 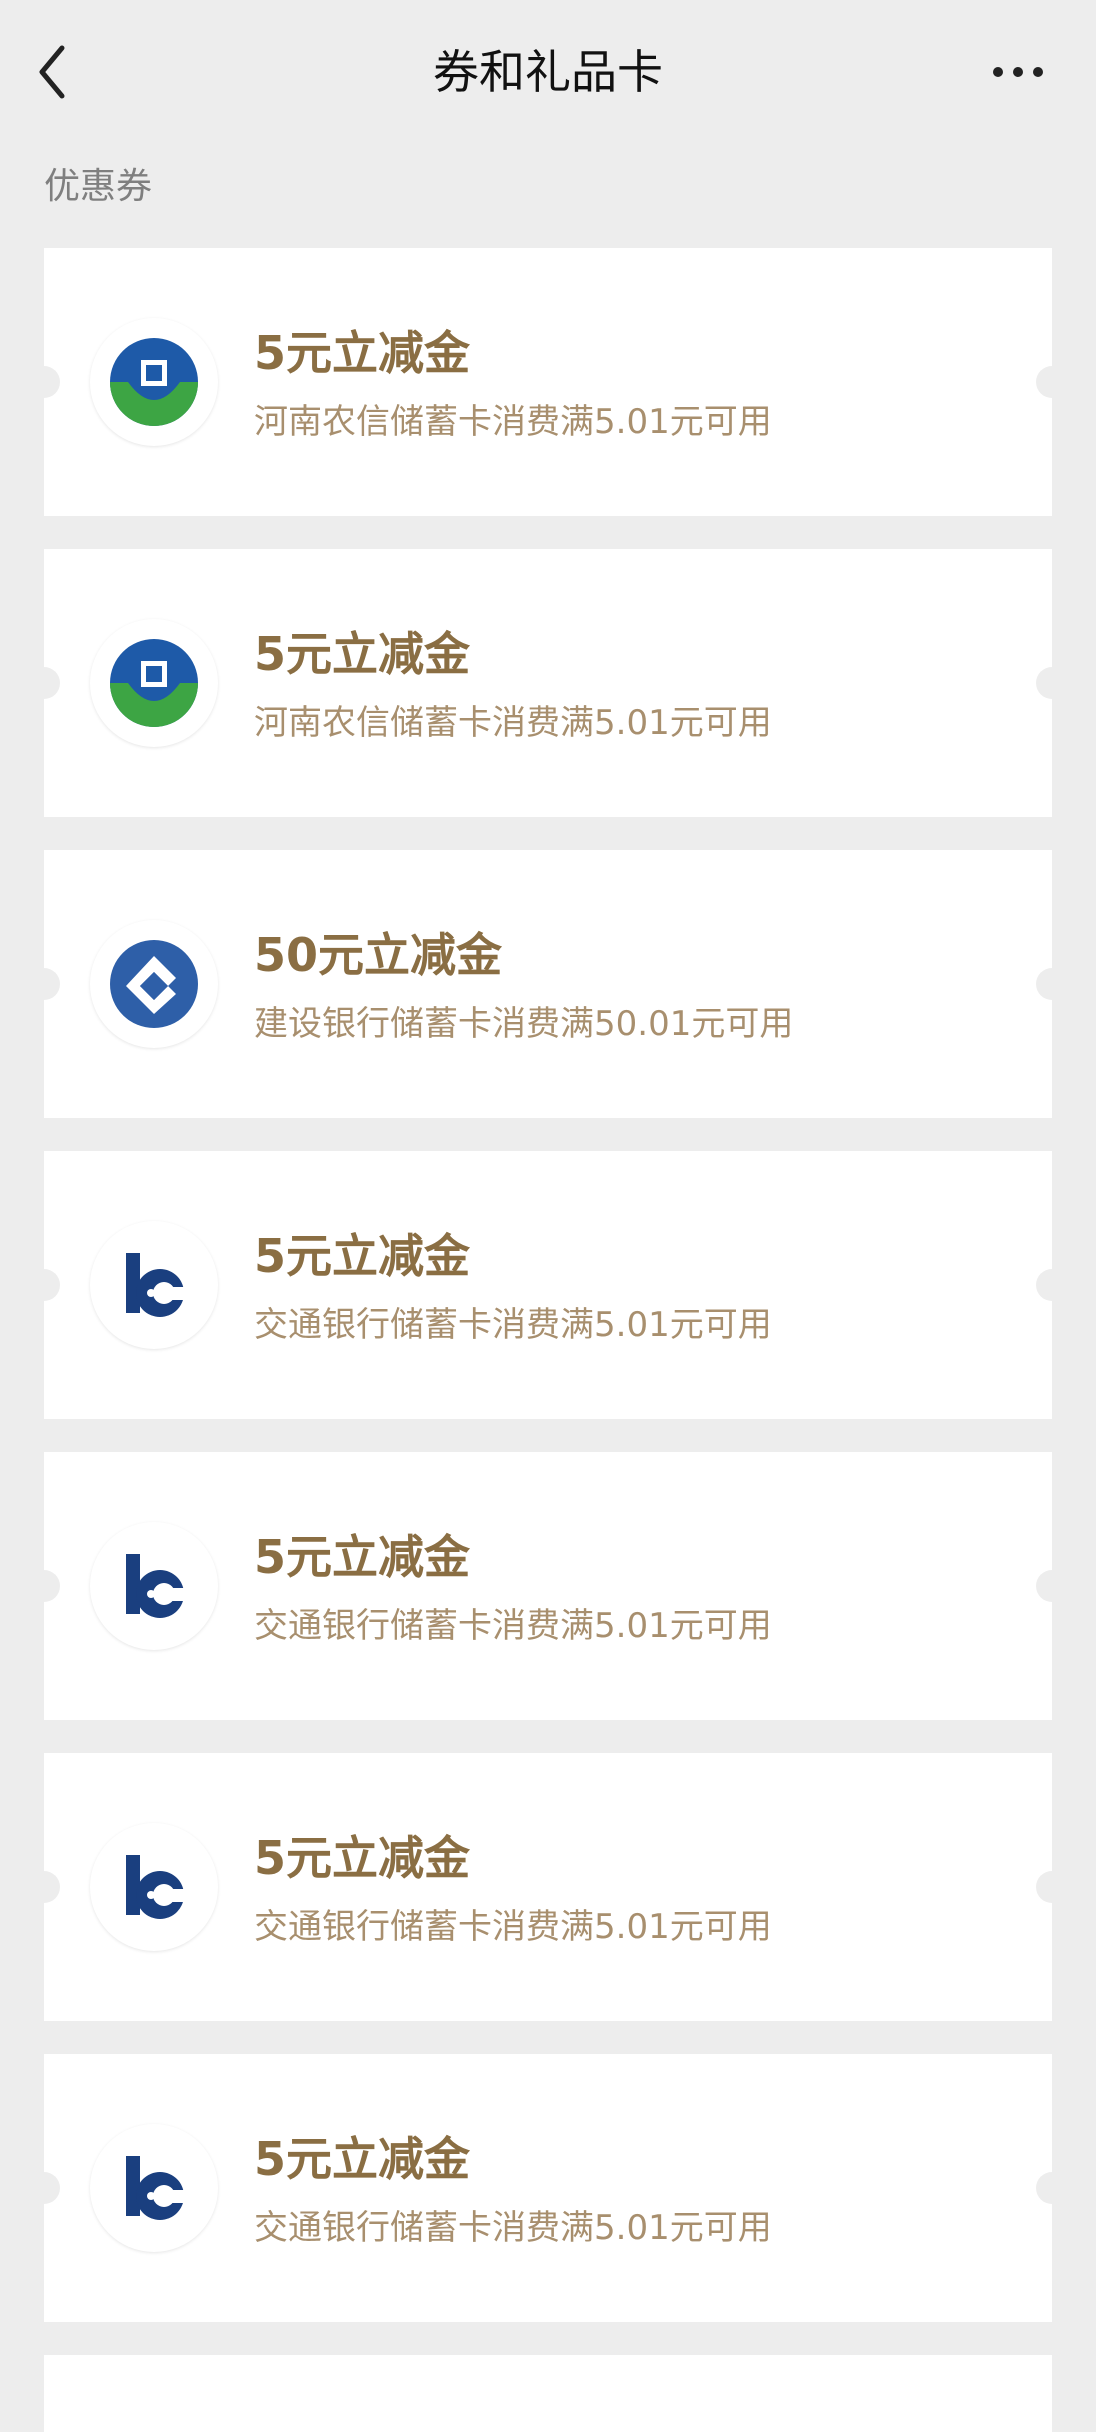 What do you see at coordinates (154, 984) in the screenshot?
I see `ccb-logo-icon` at bounding box center [154, 984].